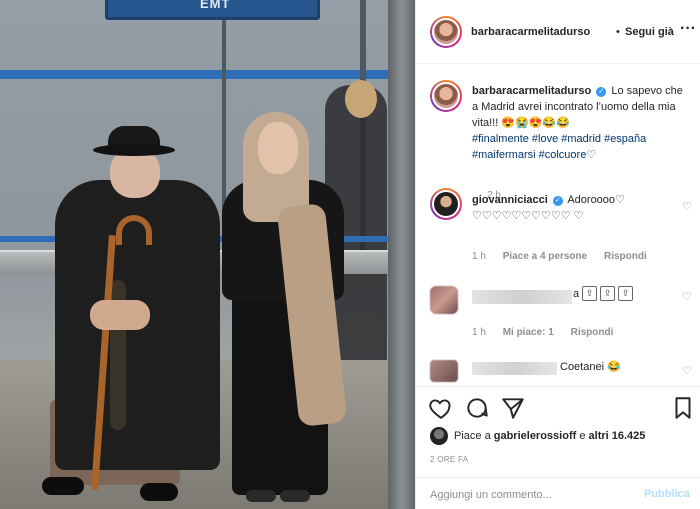  Describe the element at coordinates (401, 254) in the screenshot. I see `shelter-pole` at that location.